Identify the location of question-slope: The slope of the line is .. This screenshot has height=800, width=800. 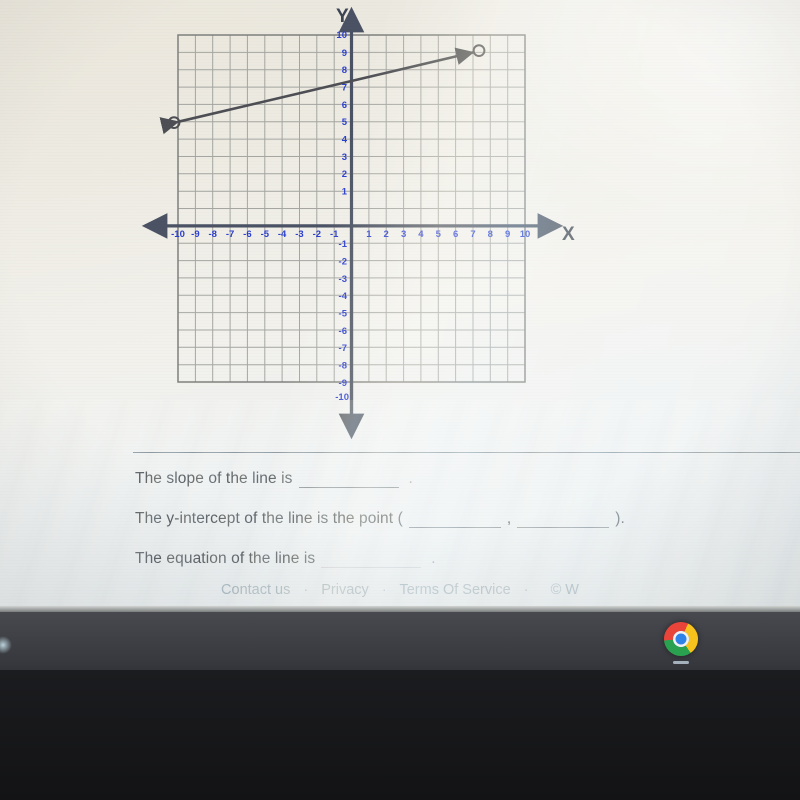
(274, 479).